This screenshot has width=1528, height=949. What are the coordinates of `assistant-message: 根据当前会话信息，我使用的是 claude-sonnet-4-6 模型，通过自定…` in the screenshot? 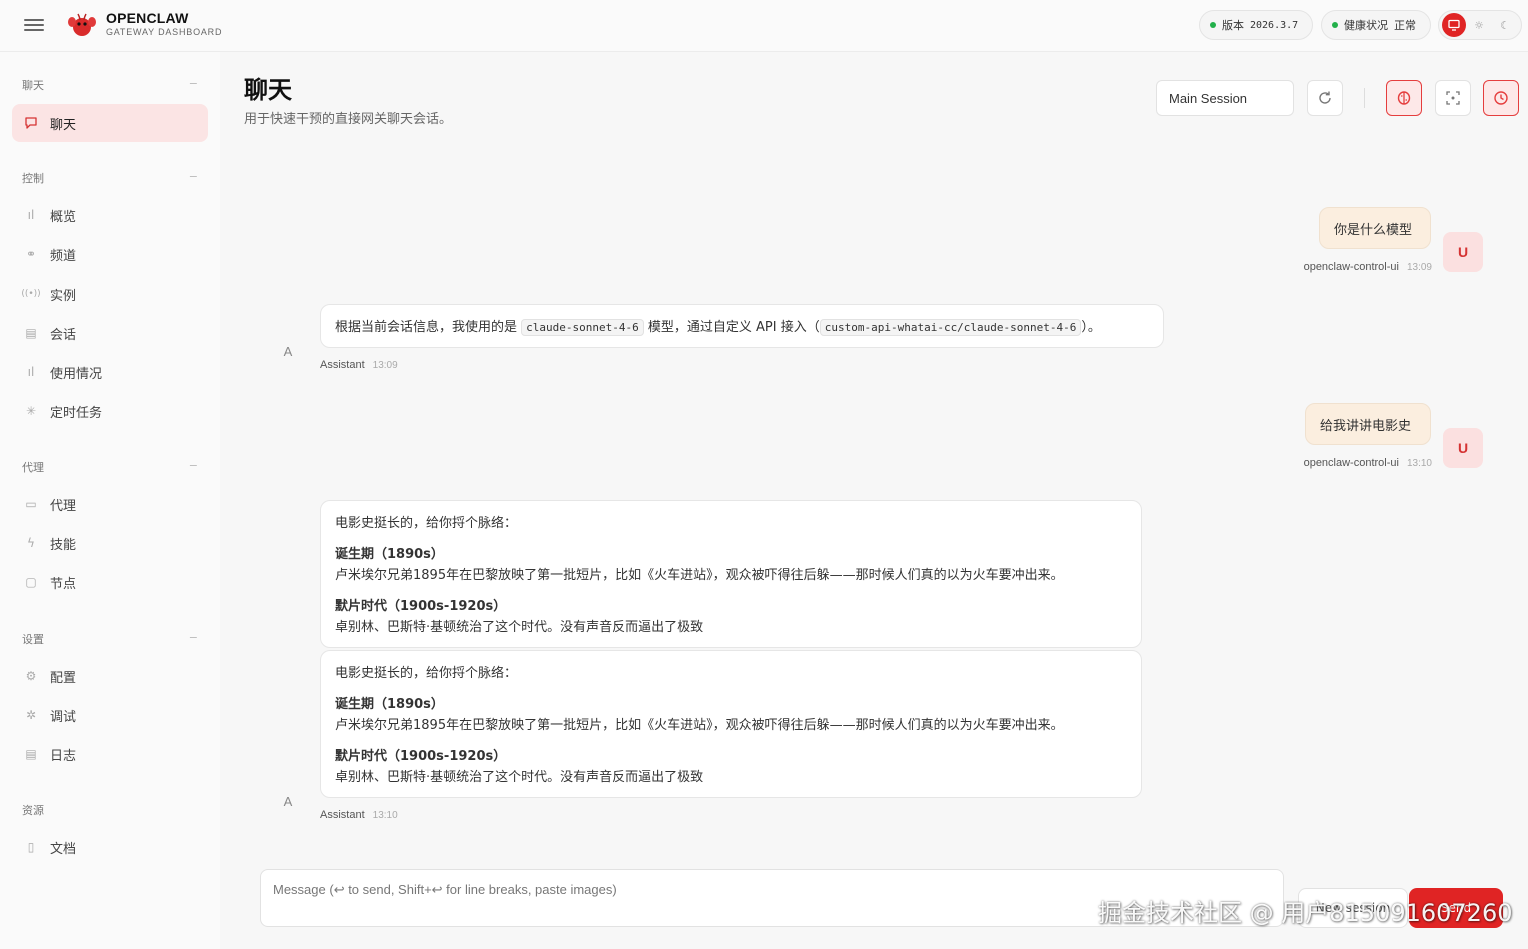 It's located at (742, 326).